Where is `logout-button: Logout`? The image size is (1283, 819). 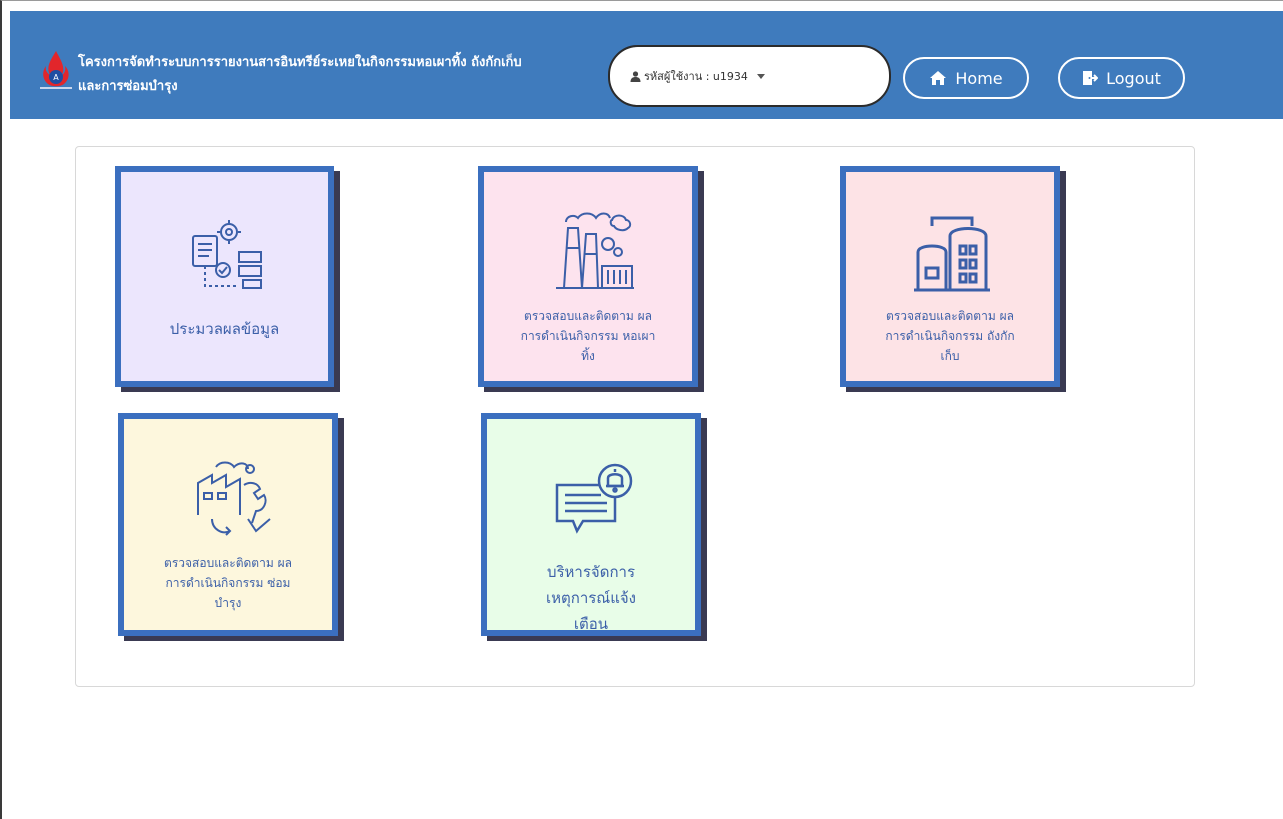 logout-button: Logout is located at coordinates (1121, 78).